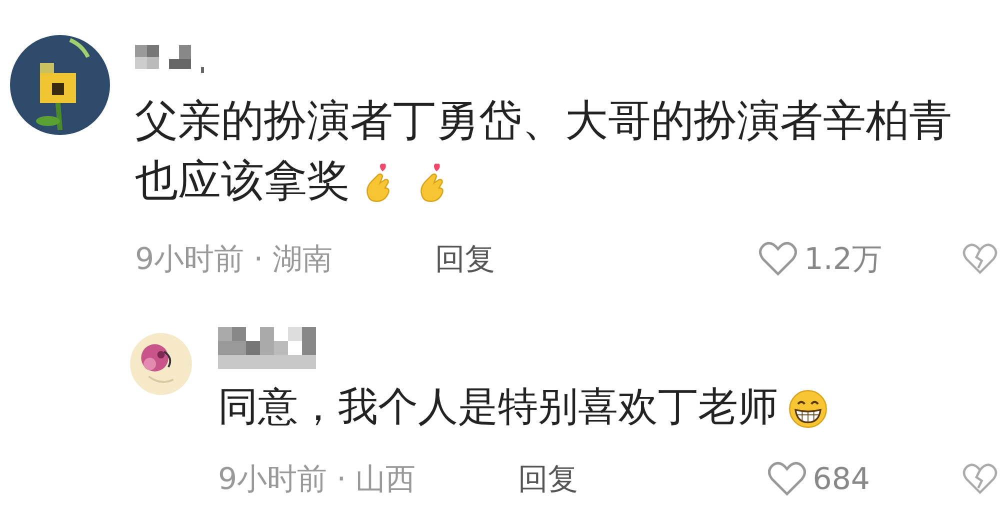 This screenshot has height=523, width=1000. What do you see at coordinates (843, 259) in the screenshot?
I see `like-count: 1.2万` at bounding box center [843, 259].